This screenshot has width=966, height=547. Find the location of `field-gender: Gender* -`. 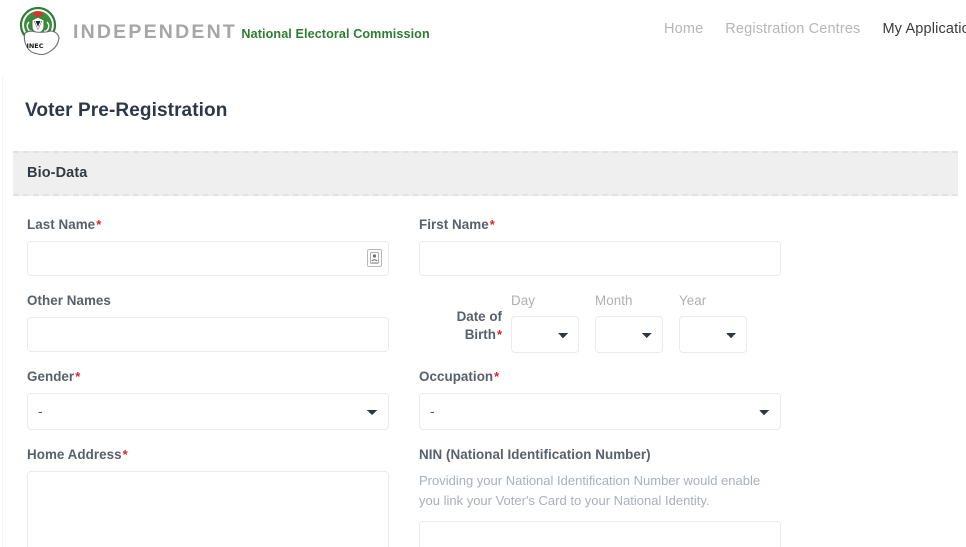

field-gender: Gender* - is located at coordinates (211, 399).